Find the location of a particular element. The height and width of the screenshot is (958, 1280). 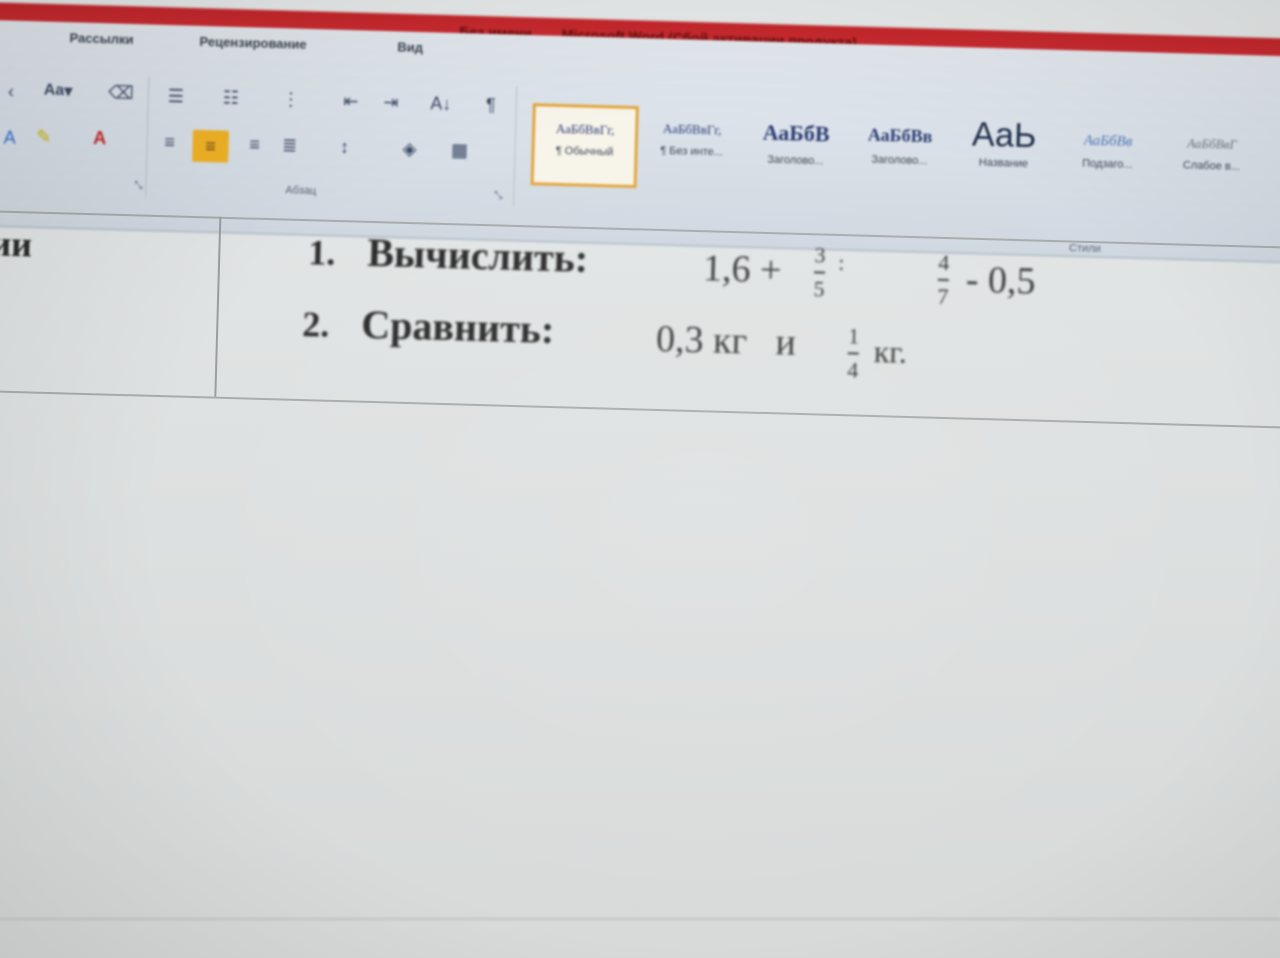

change-case-button: Aa ▾ is located at coordinates (58, 90).